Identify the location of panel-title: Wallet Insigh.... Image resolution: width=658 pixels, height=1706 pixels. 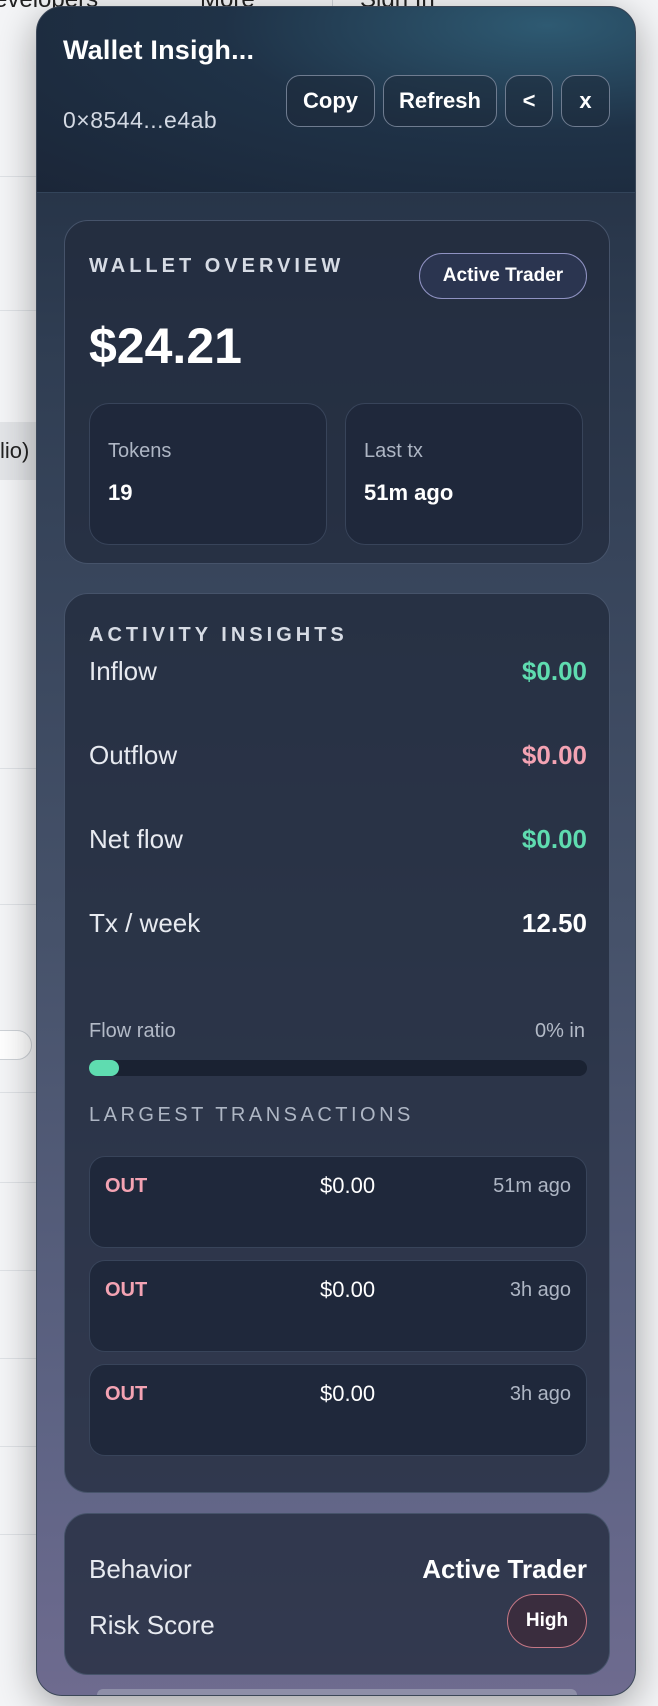
(159, 50).